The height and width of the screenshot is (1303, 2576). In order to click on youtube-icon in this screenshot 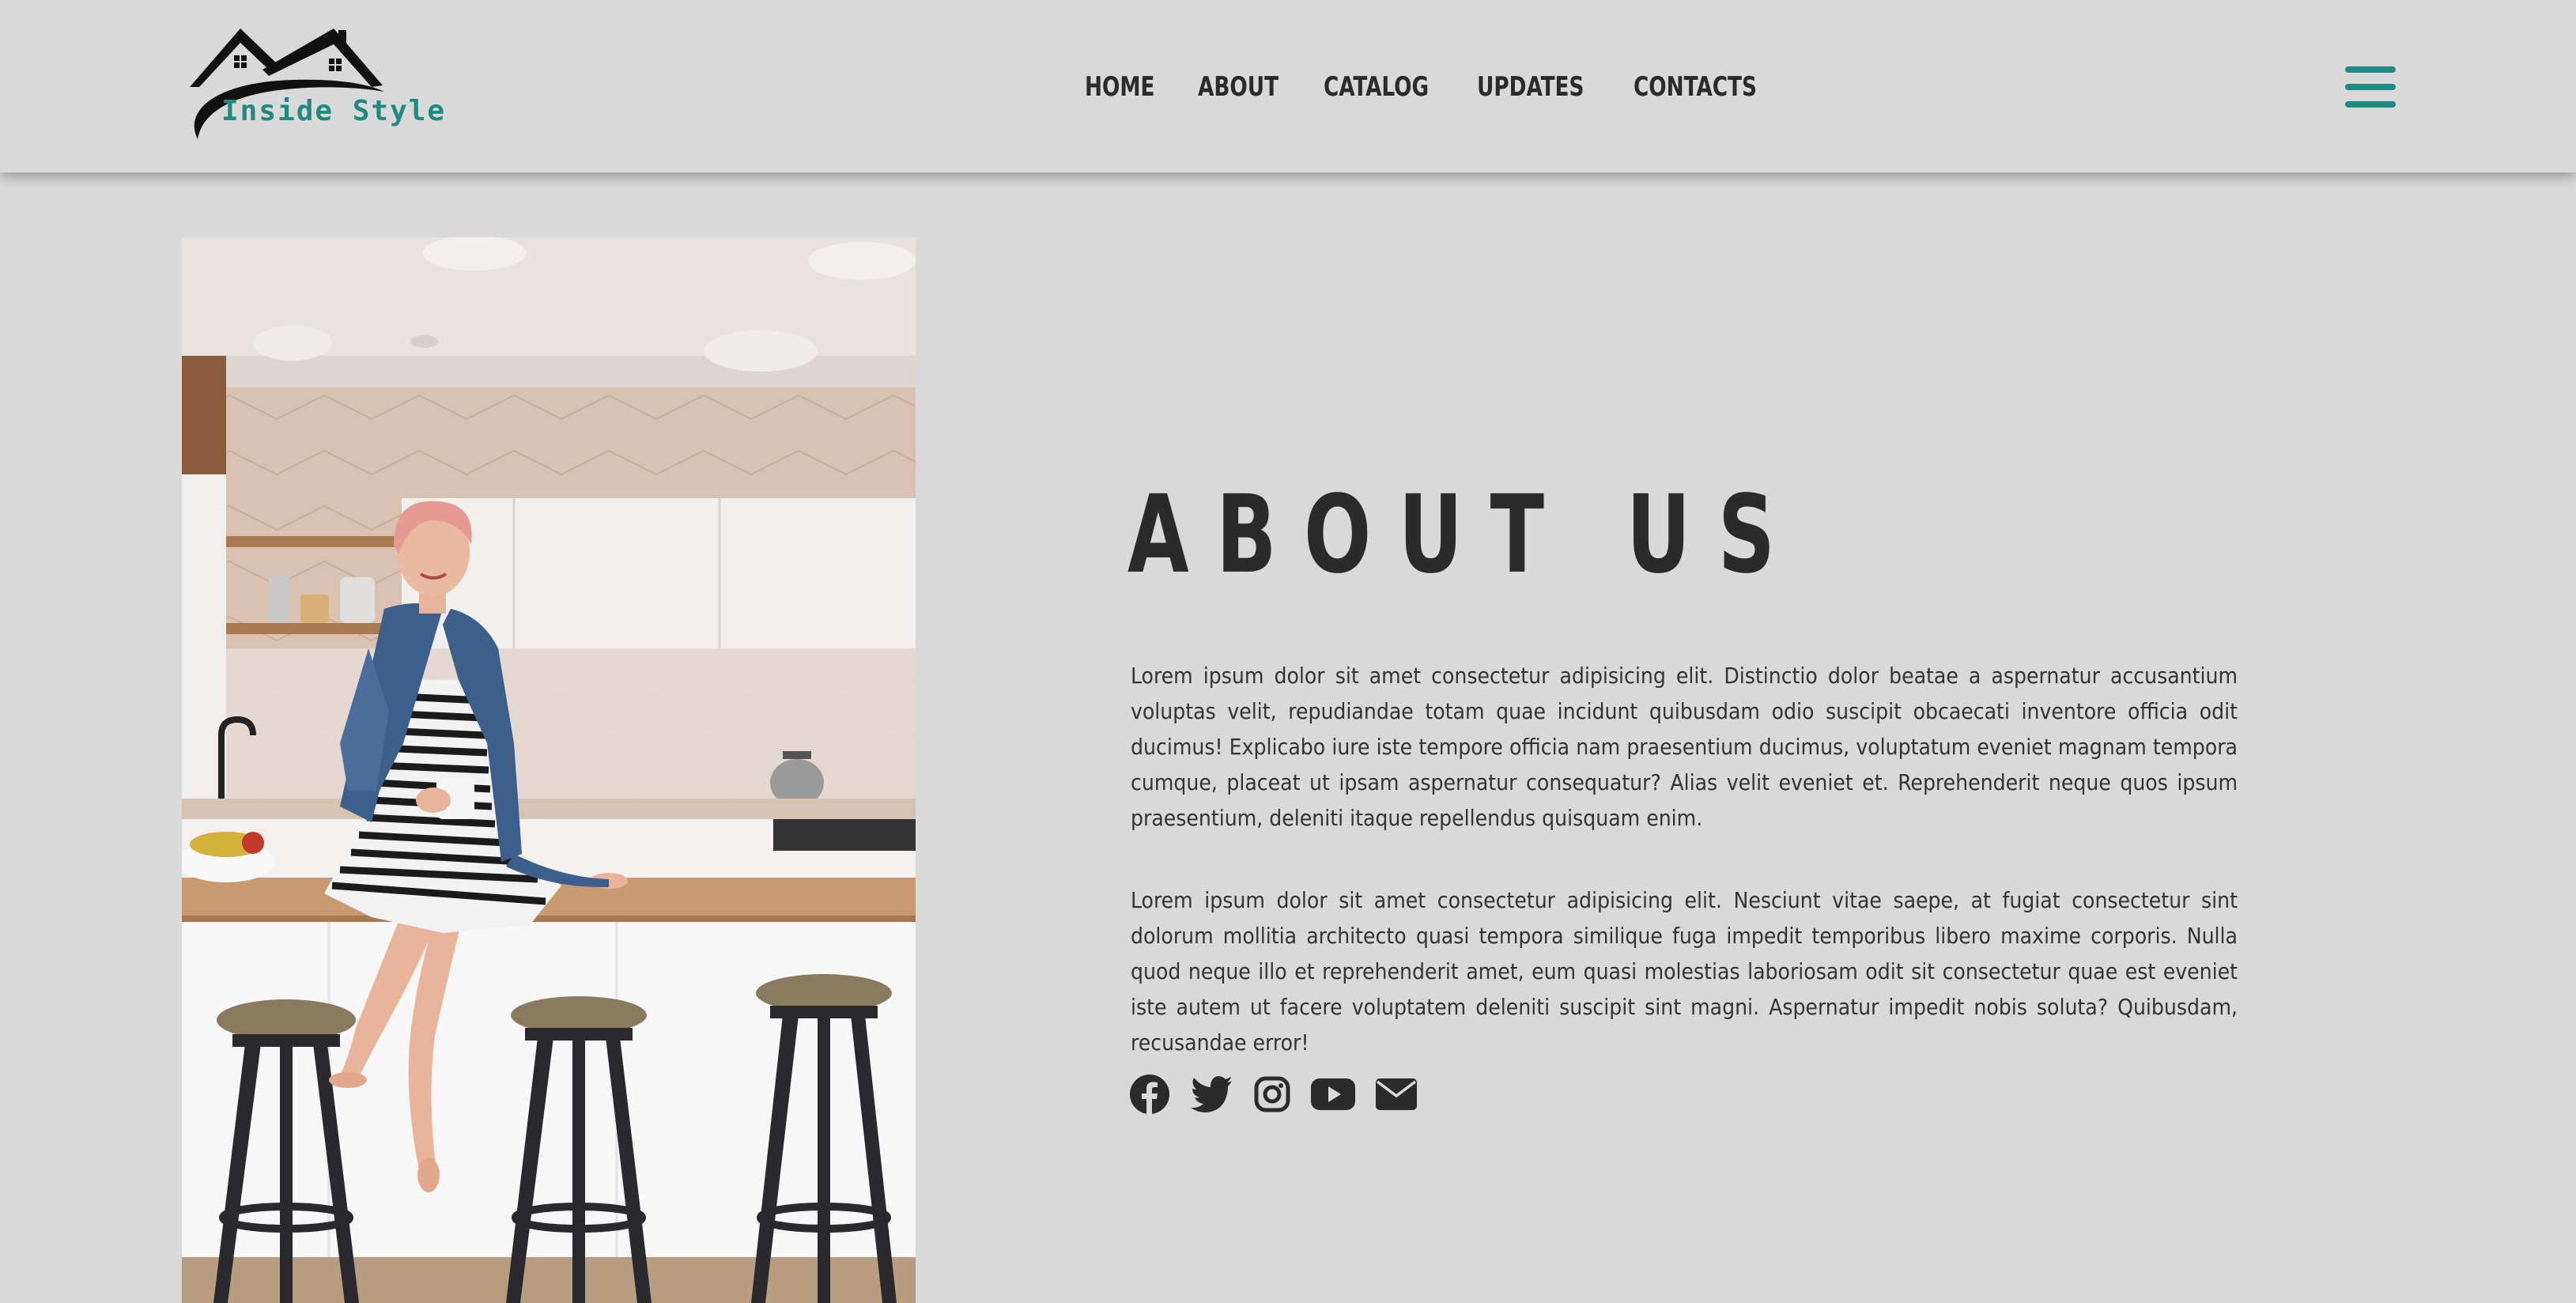, I will do `click(1333, 1094)`.